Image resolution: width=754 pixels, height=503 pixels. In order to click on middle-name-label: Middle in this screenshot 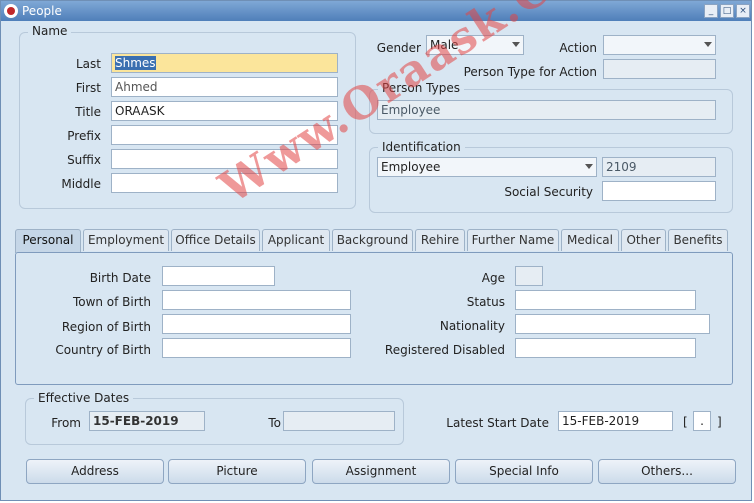, I will do `click(81, 184)`.